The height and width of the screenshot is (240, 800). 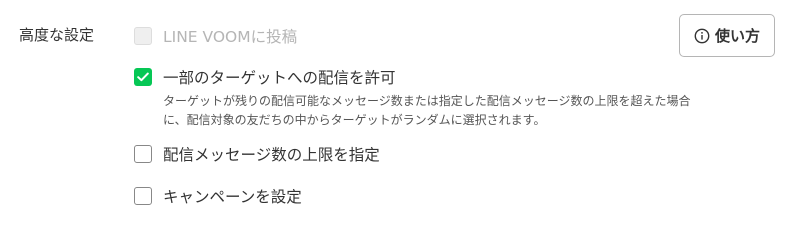 What do you see at coordinates (230, 37) in the screenshot?
I see `line-voom-label: LINE VOOMに投稿` at bounding box center [230, 37].